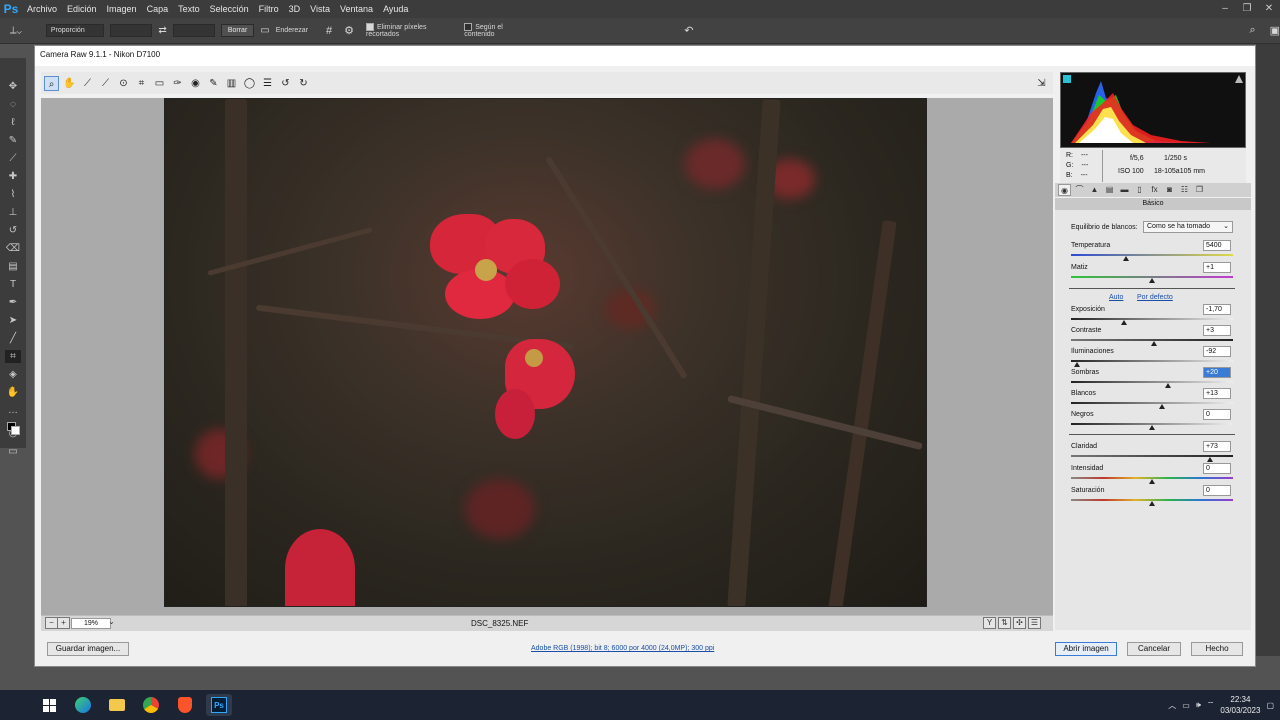 This screenshot has height=720, width=1280. I want to click on contrast-value: +3, so click(1217, 330).